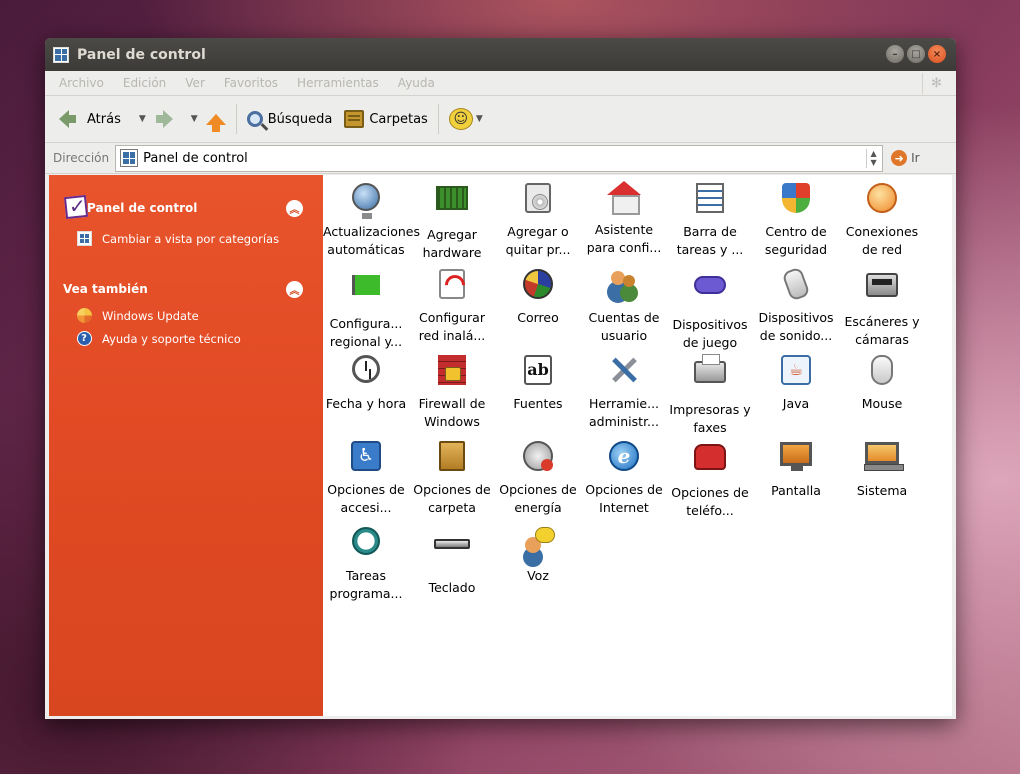 This screenshot has height=774, width=1020. I want to click on tasks-icon, so click(366, 544).